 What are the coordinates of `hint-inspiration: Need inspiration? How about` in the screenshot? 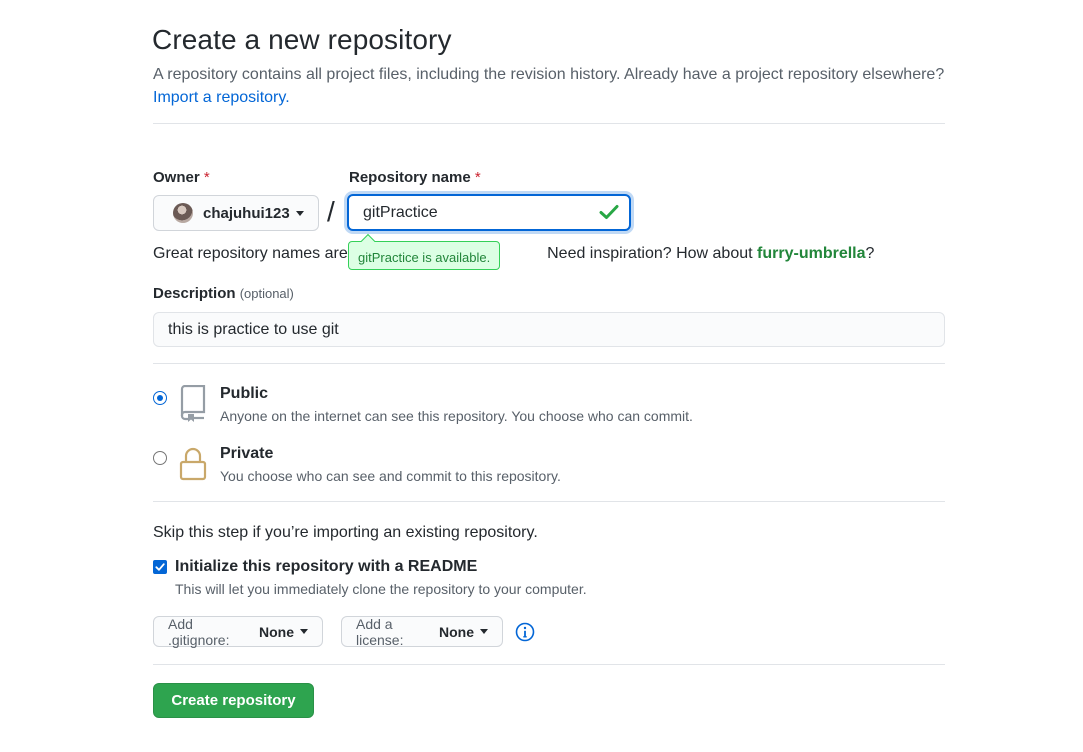 It's located at (650, 253).